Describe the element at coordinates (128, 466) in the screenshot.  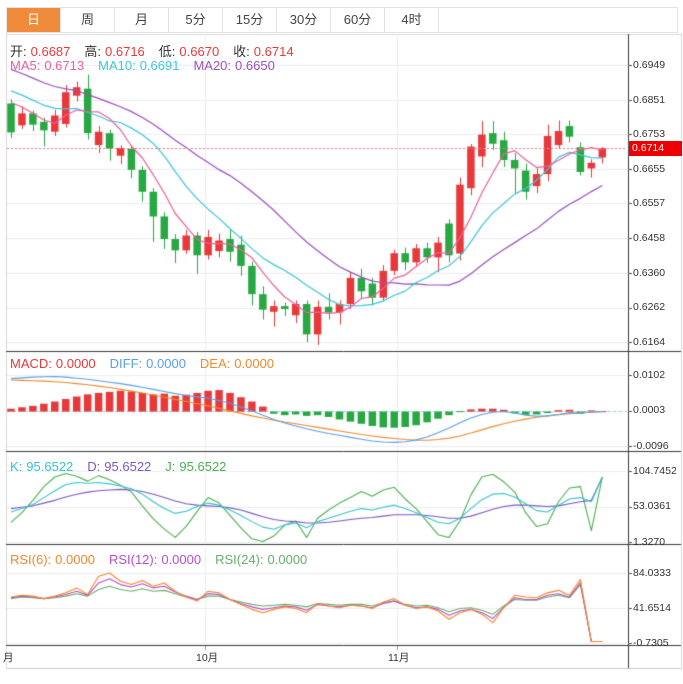
I see `d-value: 95.6522` at that location.